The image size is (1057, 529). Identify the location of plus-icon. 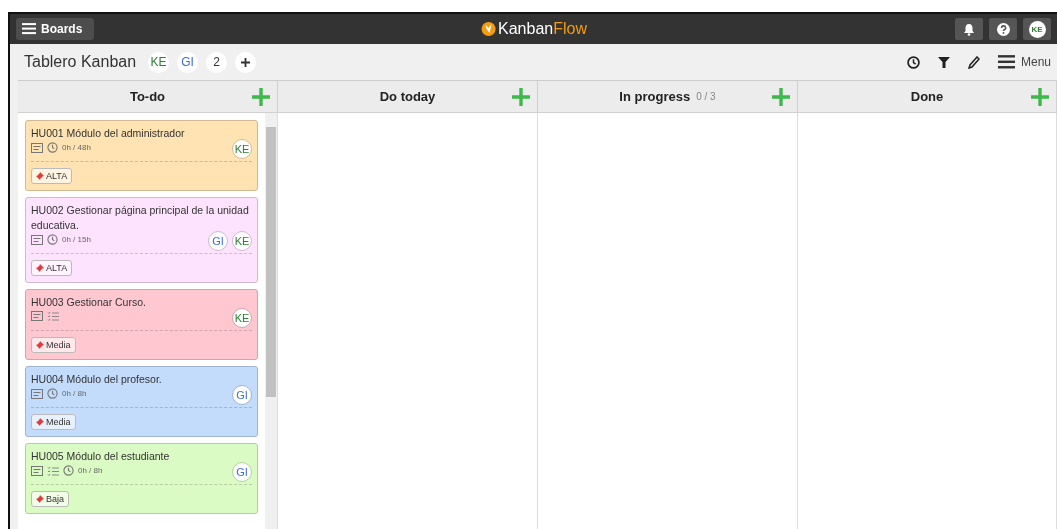
(246, 62).